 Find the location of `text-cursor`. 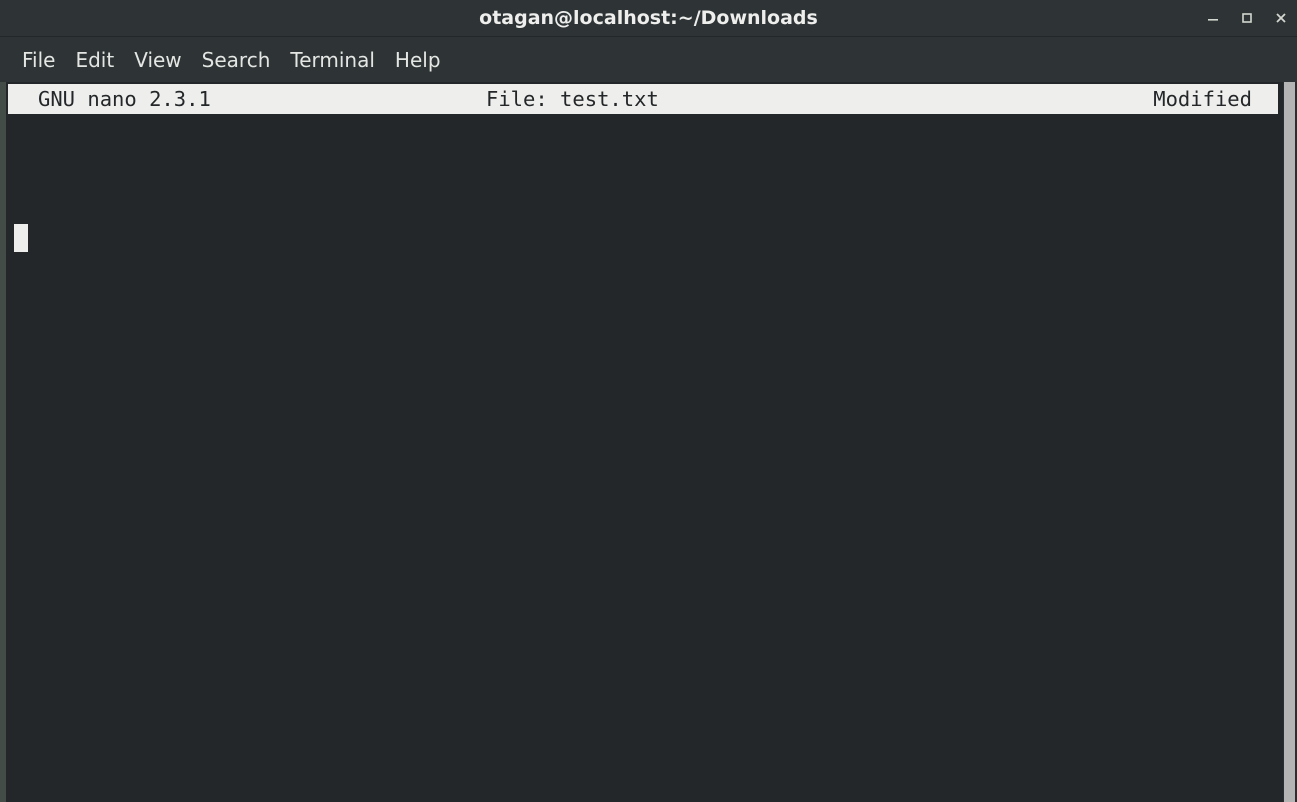

text-cursor is located at coordinates (21, 238).